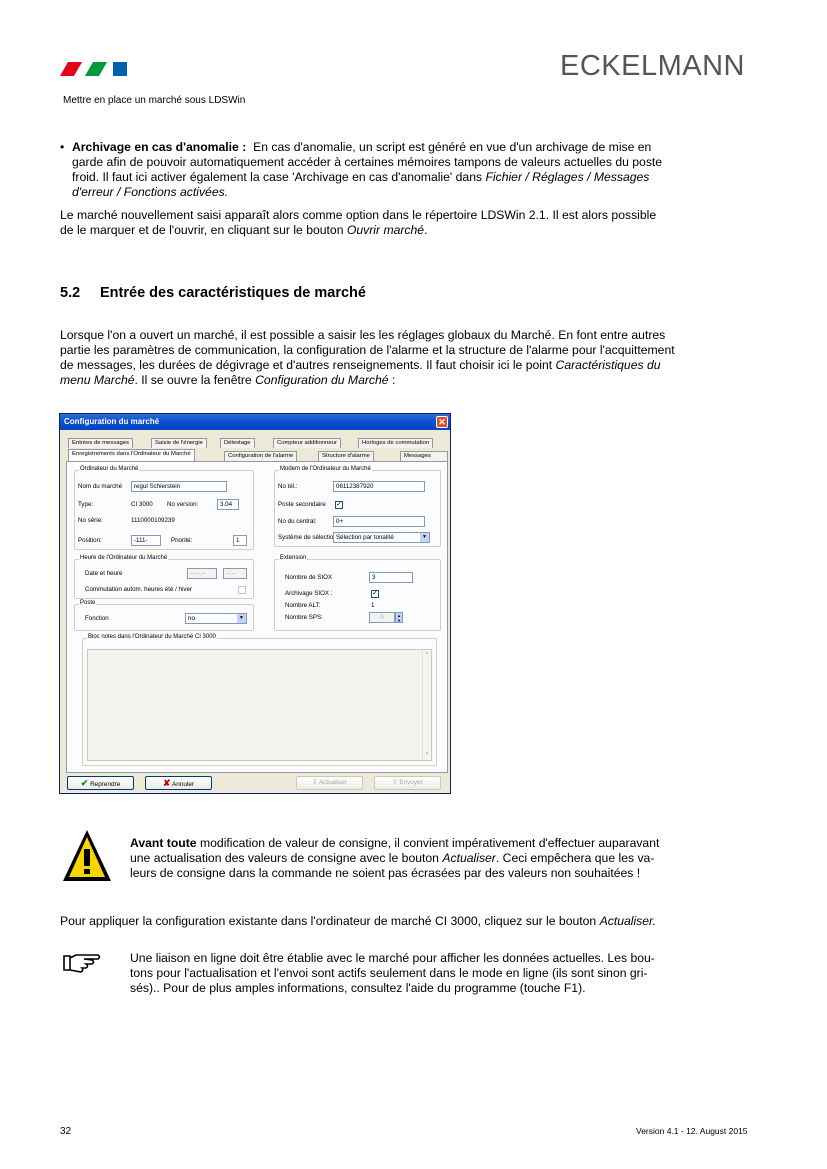 Image resolution: width=827 pixels, height=1169 pixels. I want to click on noserie-label: No série:, so click(90, 520).